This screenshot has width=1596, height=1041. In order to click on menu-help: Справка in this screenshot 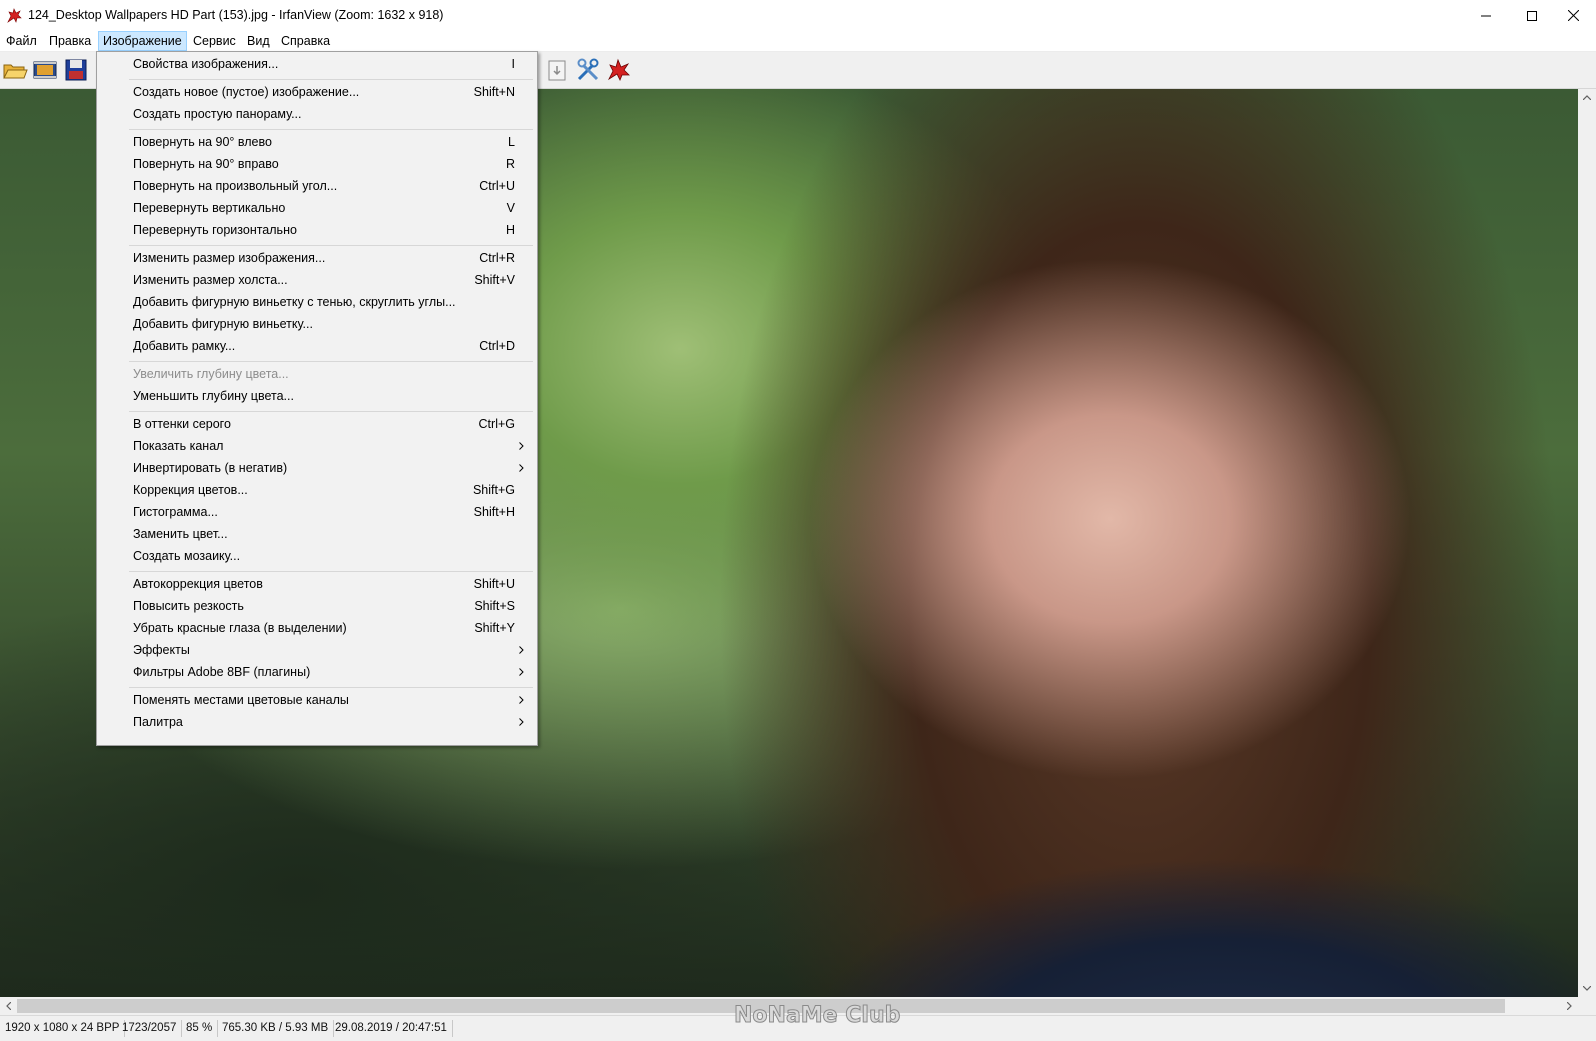, I will do `click(305, 41)`.